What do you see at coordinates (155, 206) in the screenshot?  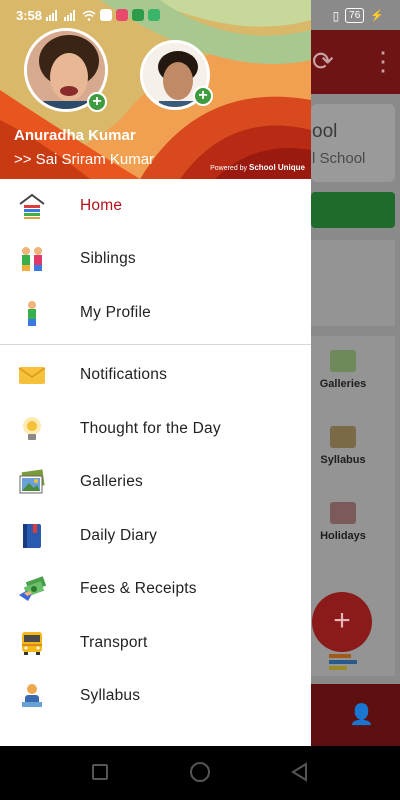 I see `menu-item-home: Home` at bounding box center [155, 206].